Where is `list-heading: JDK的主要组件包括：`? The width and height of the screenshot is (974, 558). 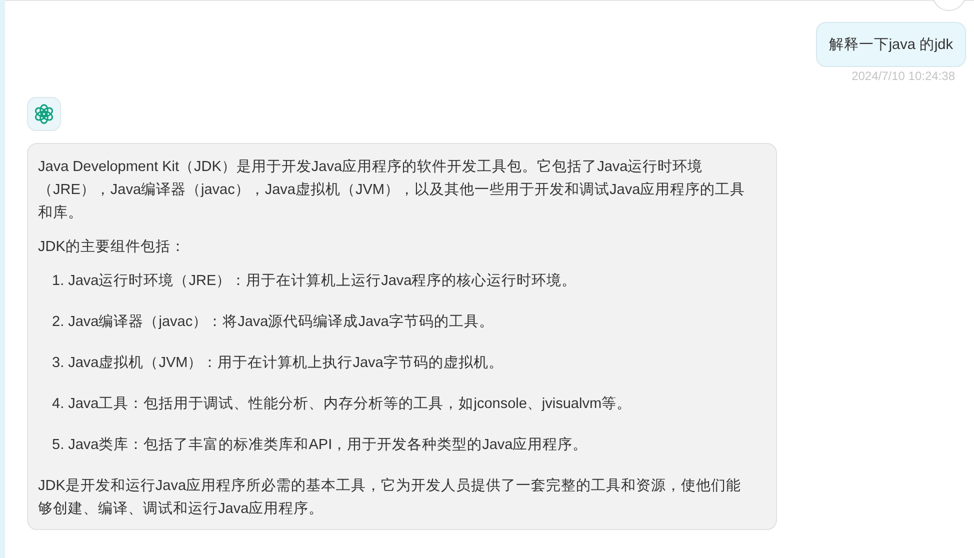
list-heading: JDK的主要组件包括： is located at coordinates (112, 247).